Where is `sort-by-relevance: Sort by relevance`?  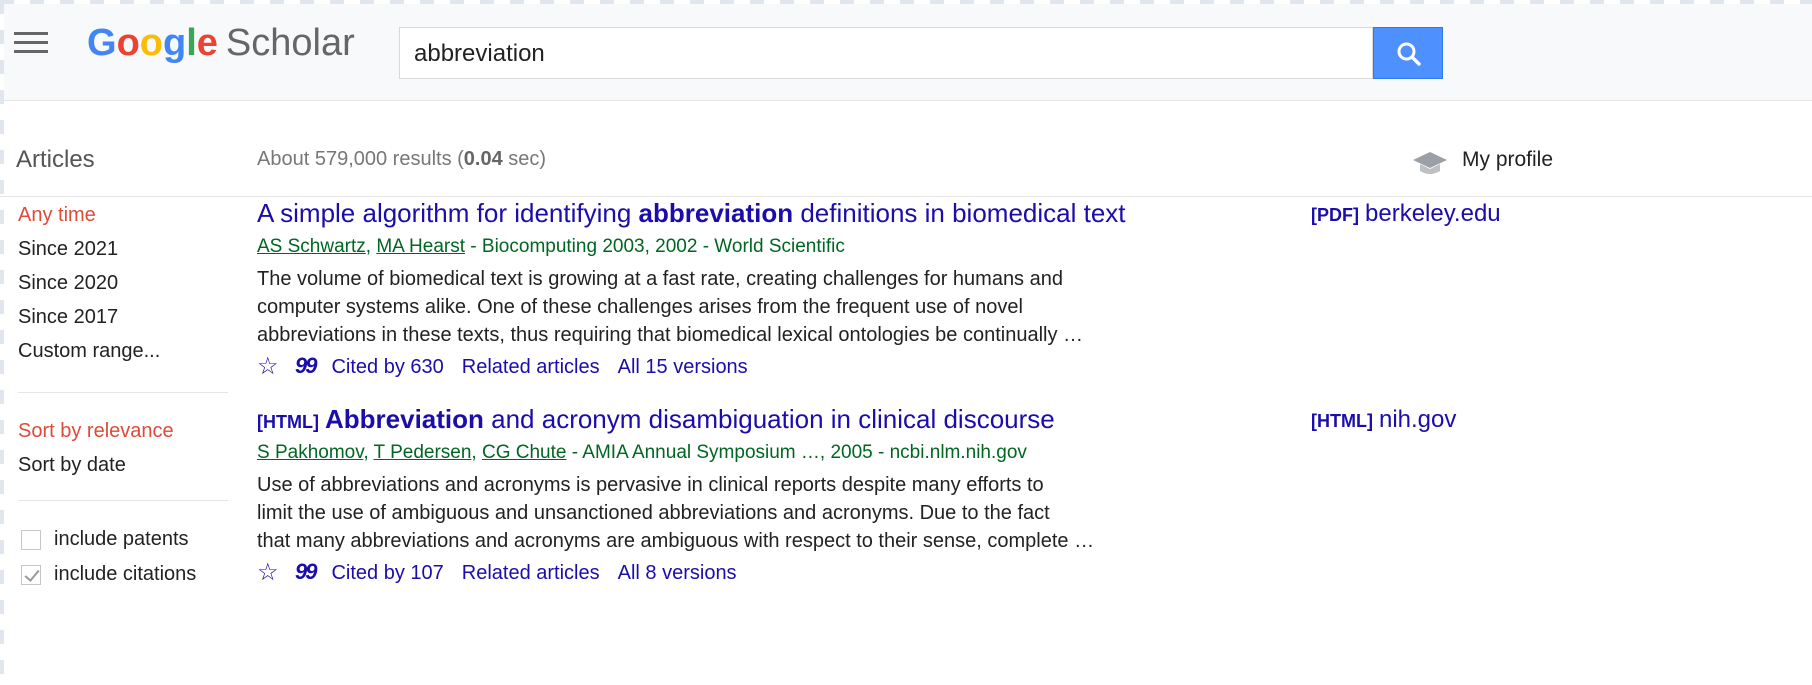 sort-by-relevance: Sort by relevance is located at coordinates (96, 431).